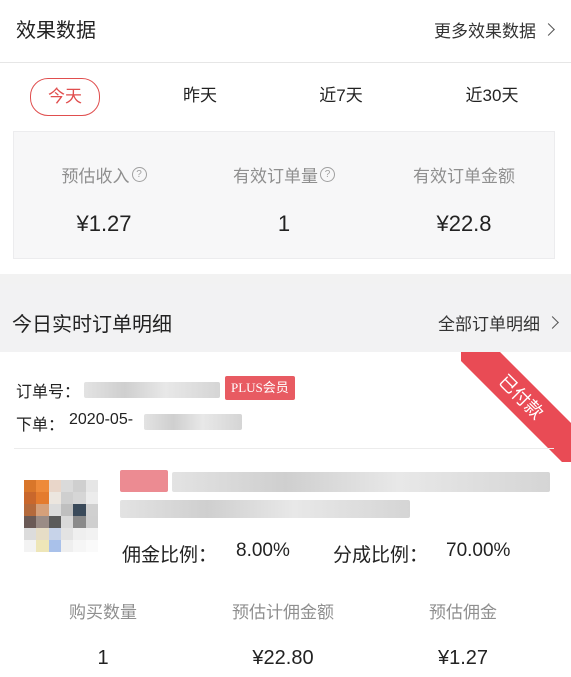 The height and width of the screenshot is (677, 571). What do you see at coordinates (103, 658) in the screenshot?
I see `metric-value: 1` at bounding box center [103, 658].